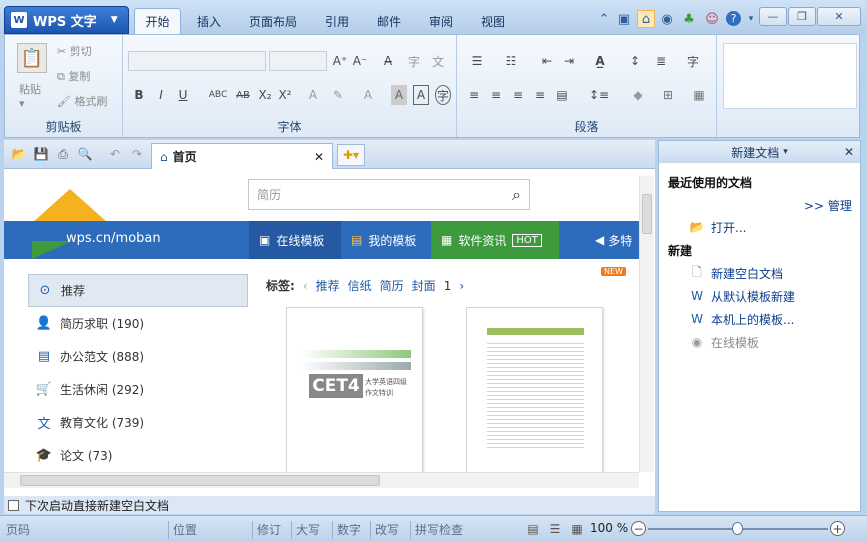 The width and height of the screenshot is (867, 542). Describe the element at coordinates (668, 95) in the screenshot. I see `borders-icon: ⊞` at that location.